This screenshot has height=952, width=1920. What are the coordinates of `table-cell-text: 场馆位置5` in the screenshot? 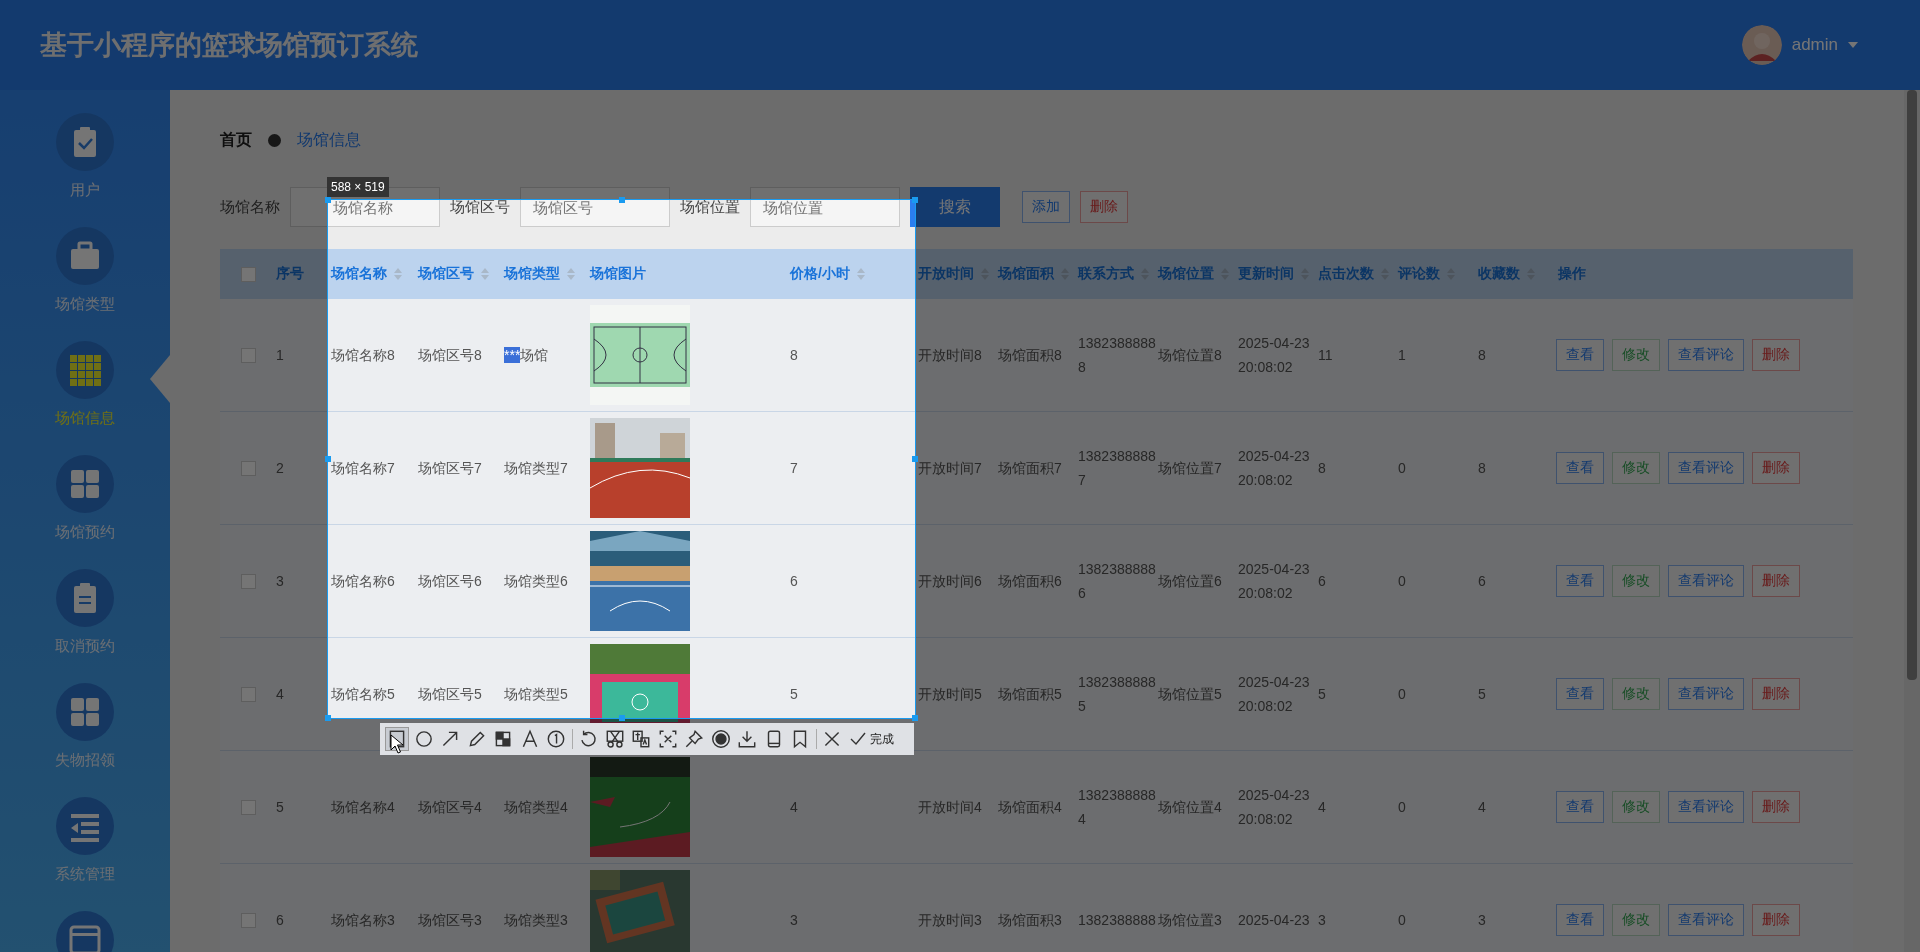 It's located at (1190, 694).